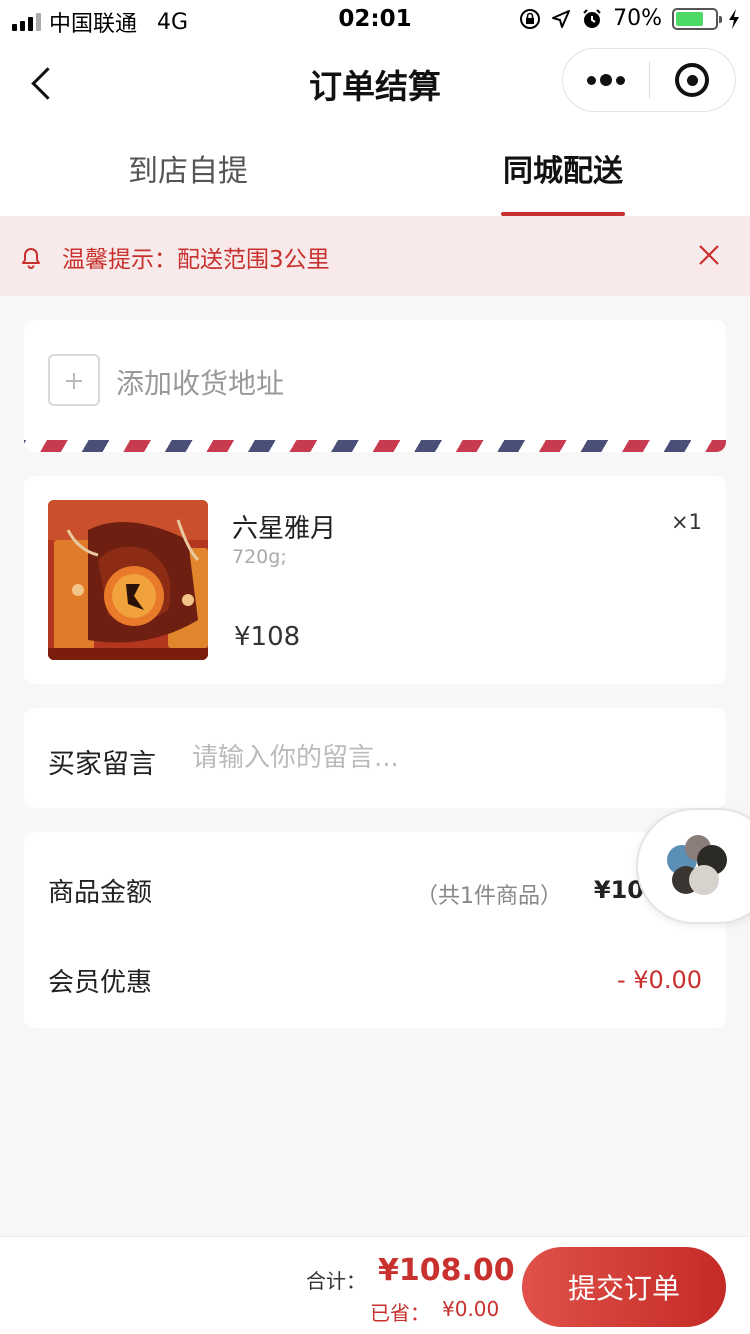 This screenshot has height=1334, width=750. I want to click on close-icon, so click(709, 255).